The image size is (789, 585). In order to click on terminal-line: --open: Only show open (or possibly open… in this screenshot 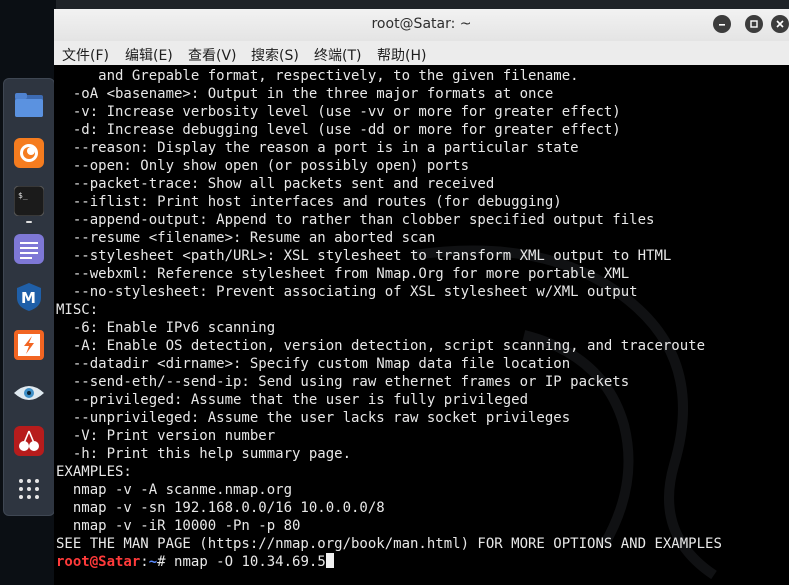, I will do `click(263, 166)`.